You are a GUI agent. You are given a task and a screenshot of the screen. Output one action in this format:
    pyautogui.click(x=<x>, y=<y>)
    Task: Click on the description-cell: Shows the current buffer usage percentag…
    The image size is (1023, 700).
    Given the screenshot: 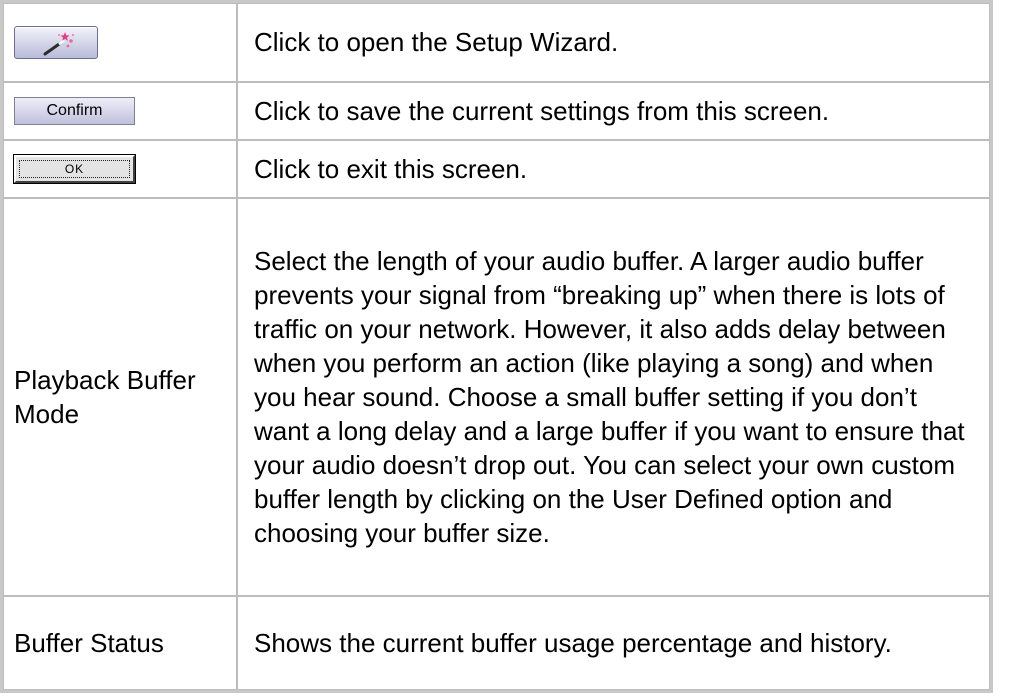 What is the action you would take?
    pyautogui.click(x=613, y=643)
    